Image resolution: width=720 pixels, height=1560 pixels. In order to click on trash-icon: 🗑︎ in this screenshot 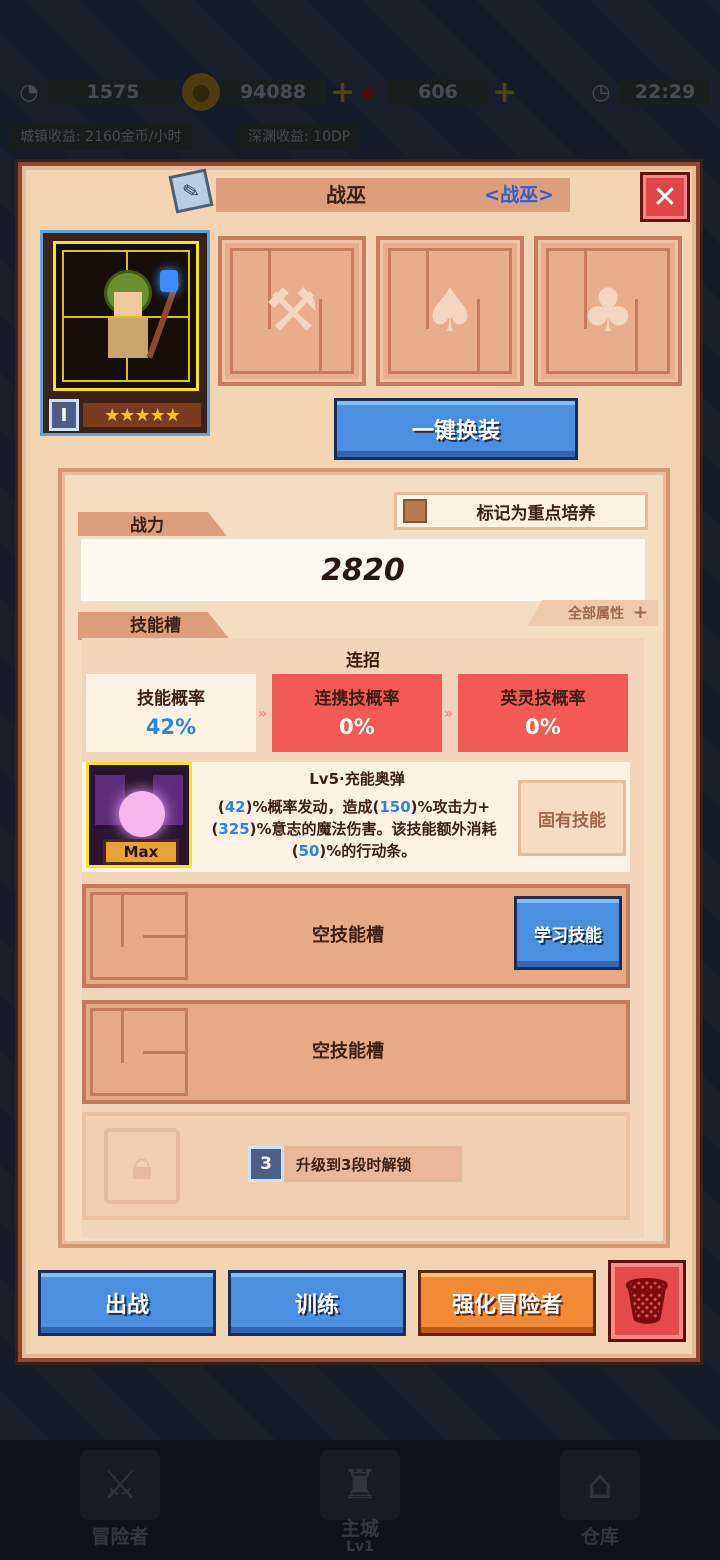, I will do `click(647, 1301)`.